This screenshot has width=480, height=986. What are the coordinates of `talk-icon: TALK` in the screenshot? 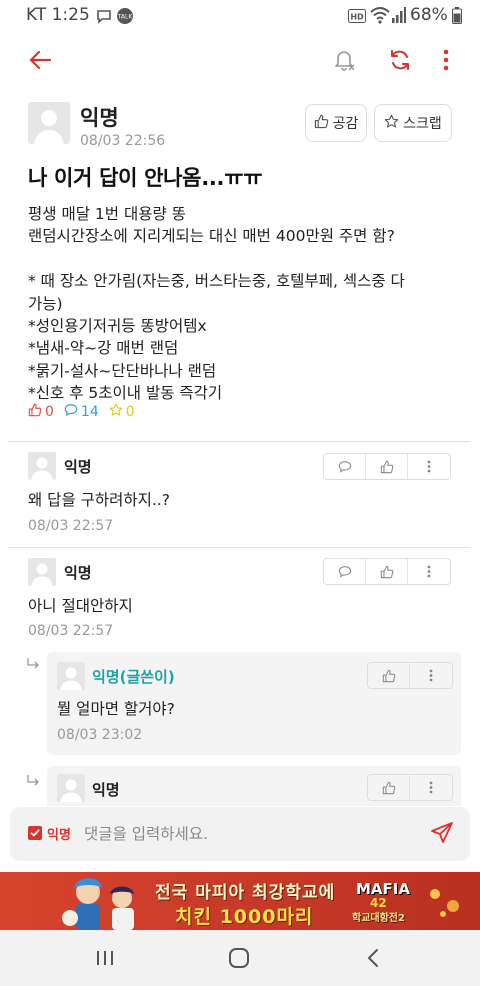 It's located at (125, 18).